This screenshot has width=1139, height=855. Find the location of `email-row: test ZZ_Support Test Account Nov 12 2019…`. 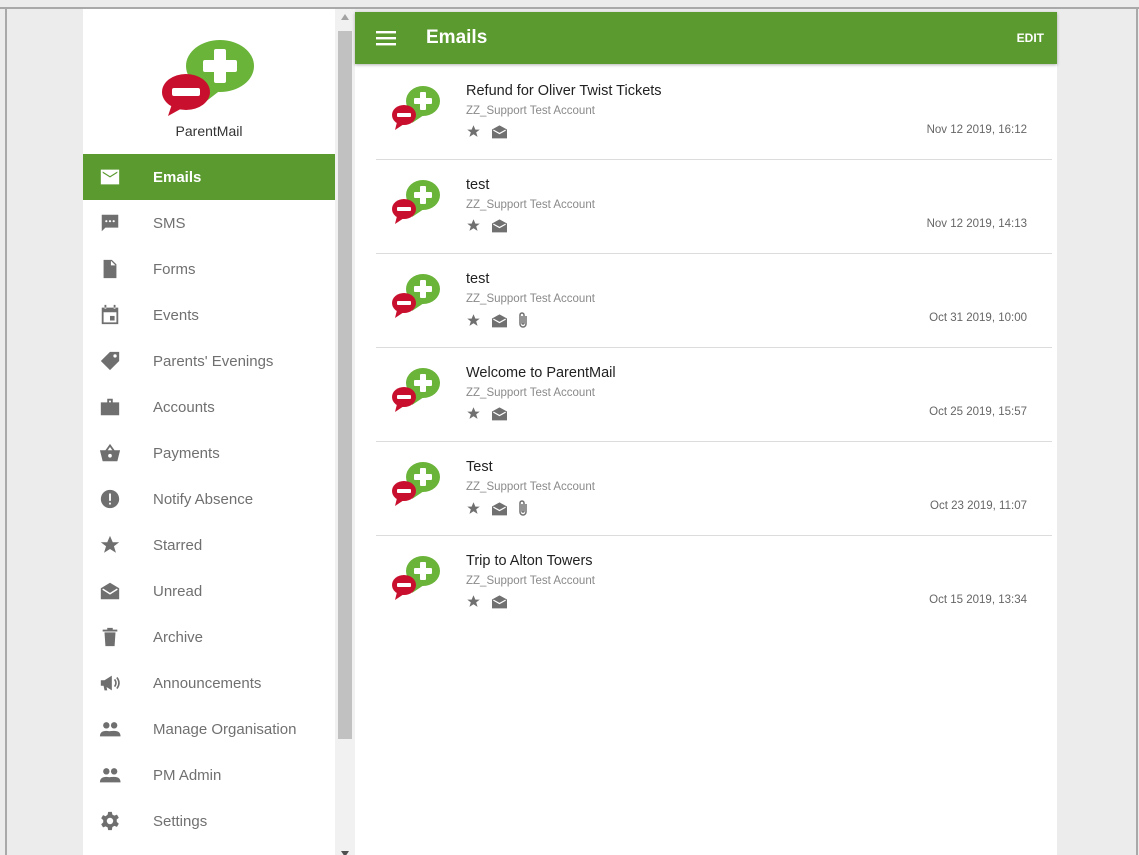

email-row: test ZZ_Support Test Account Nov 12 2019… is located at coordinates (714, 207).